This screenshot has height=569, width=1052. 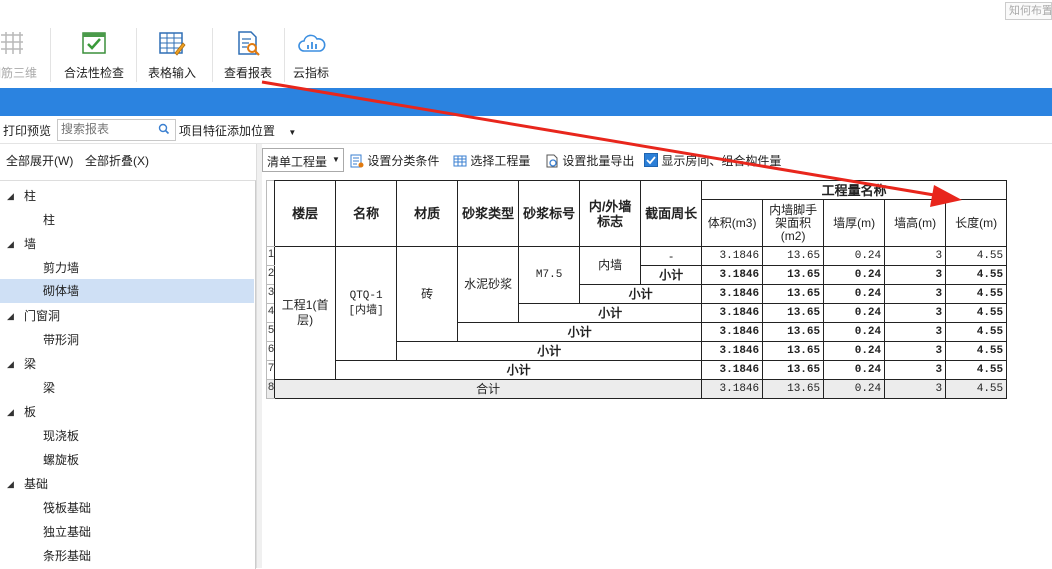 I want to click on feature-position-dropdown: 项目特征添加位置 ▼, so click(x=237, y=130).